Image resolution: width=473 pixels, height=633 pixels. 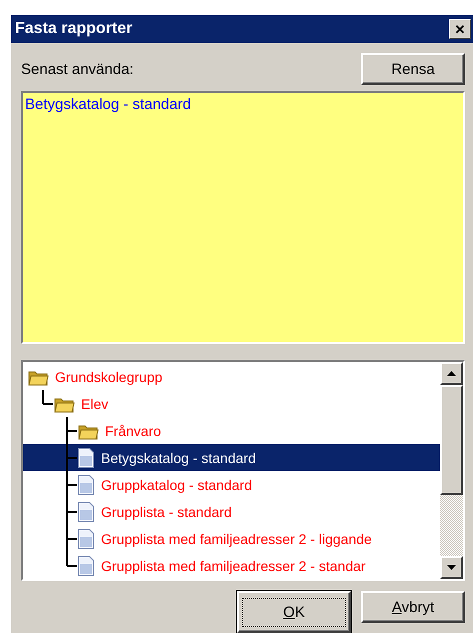 What do you see at coordinates (133, 430) in the screenshot?
I see `tree-item: Frånvaro` at bounding box center [133, 430].